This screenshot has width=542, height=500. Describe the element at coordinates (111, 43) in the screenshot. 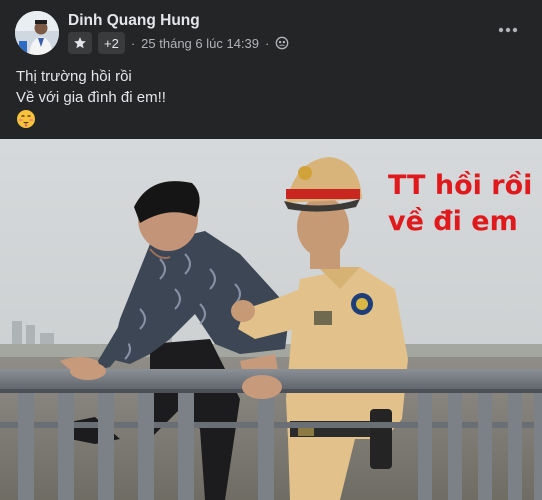

I see `more-badges-count: +2` at that location.